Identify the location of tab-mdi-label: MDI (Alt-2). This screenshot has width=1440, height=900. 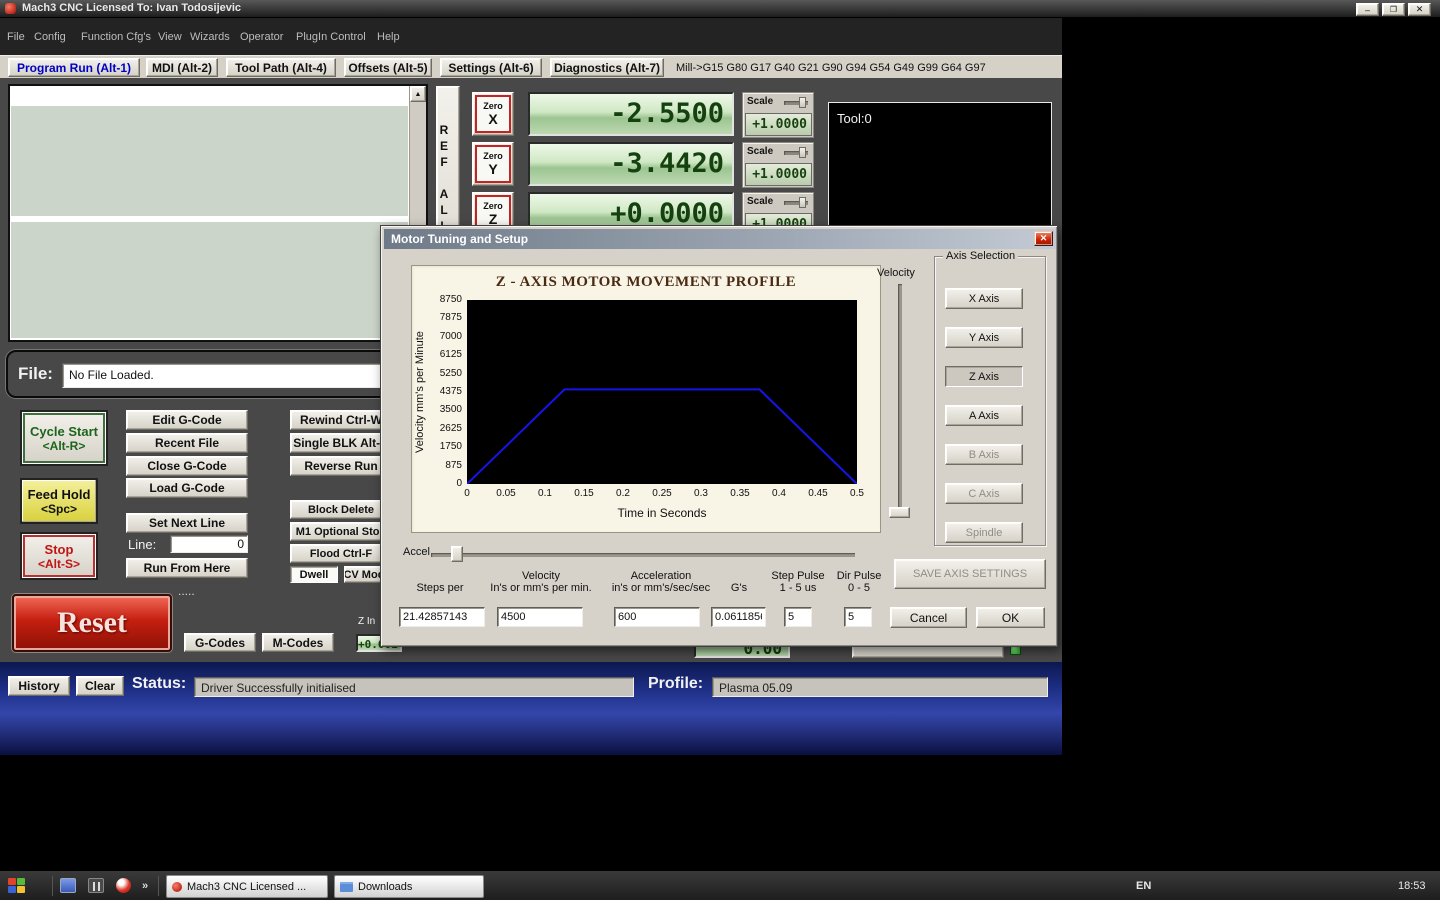
(182, 67).